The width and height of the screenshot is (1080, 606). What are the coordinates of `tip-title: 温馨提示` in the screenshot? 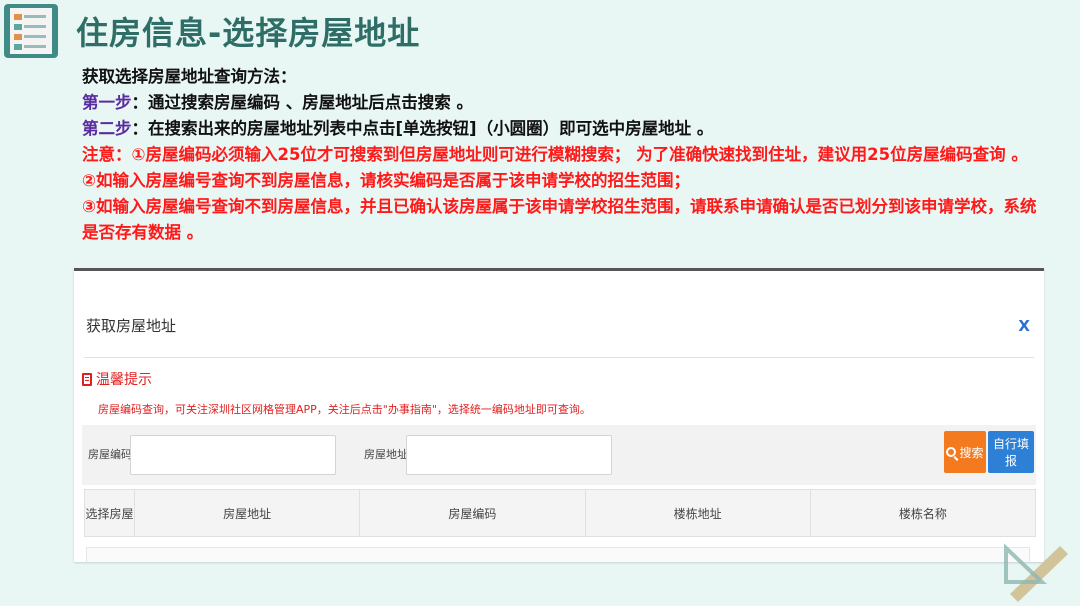 It's located at (124, 380).